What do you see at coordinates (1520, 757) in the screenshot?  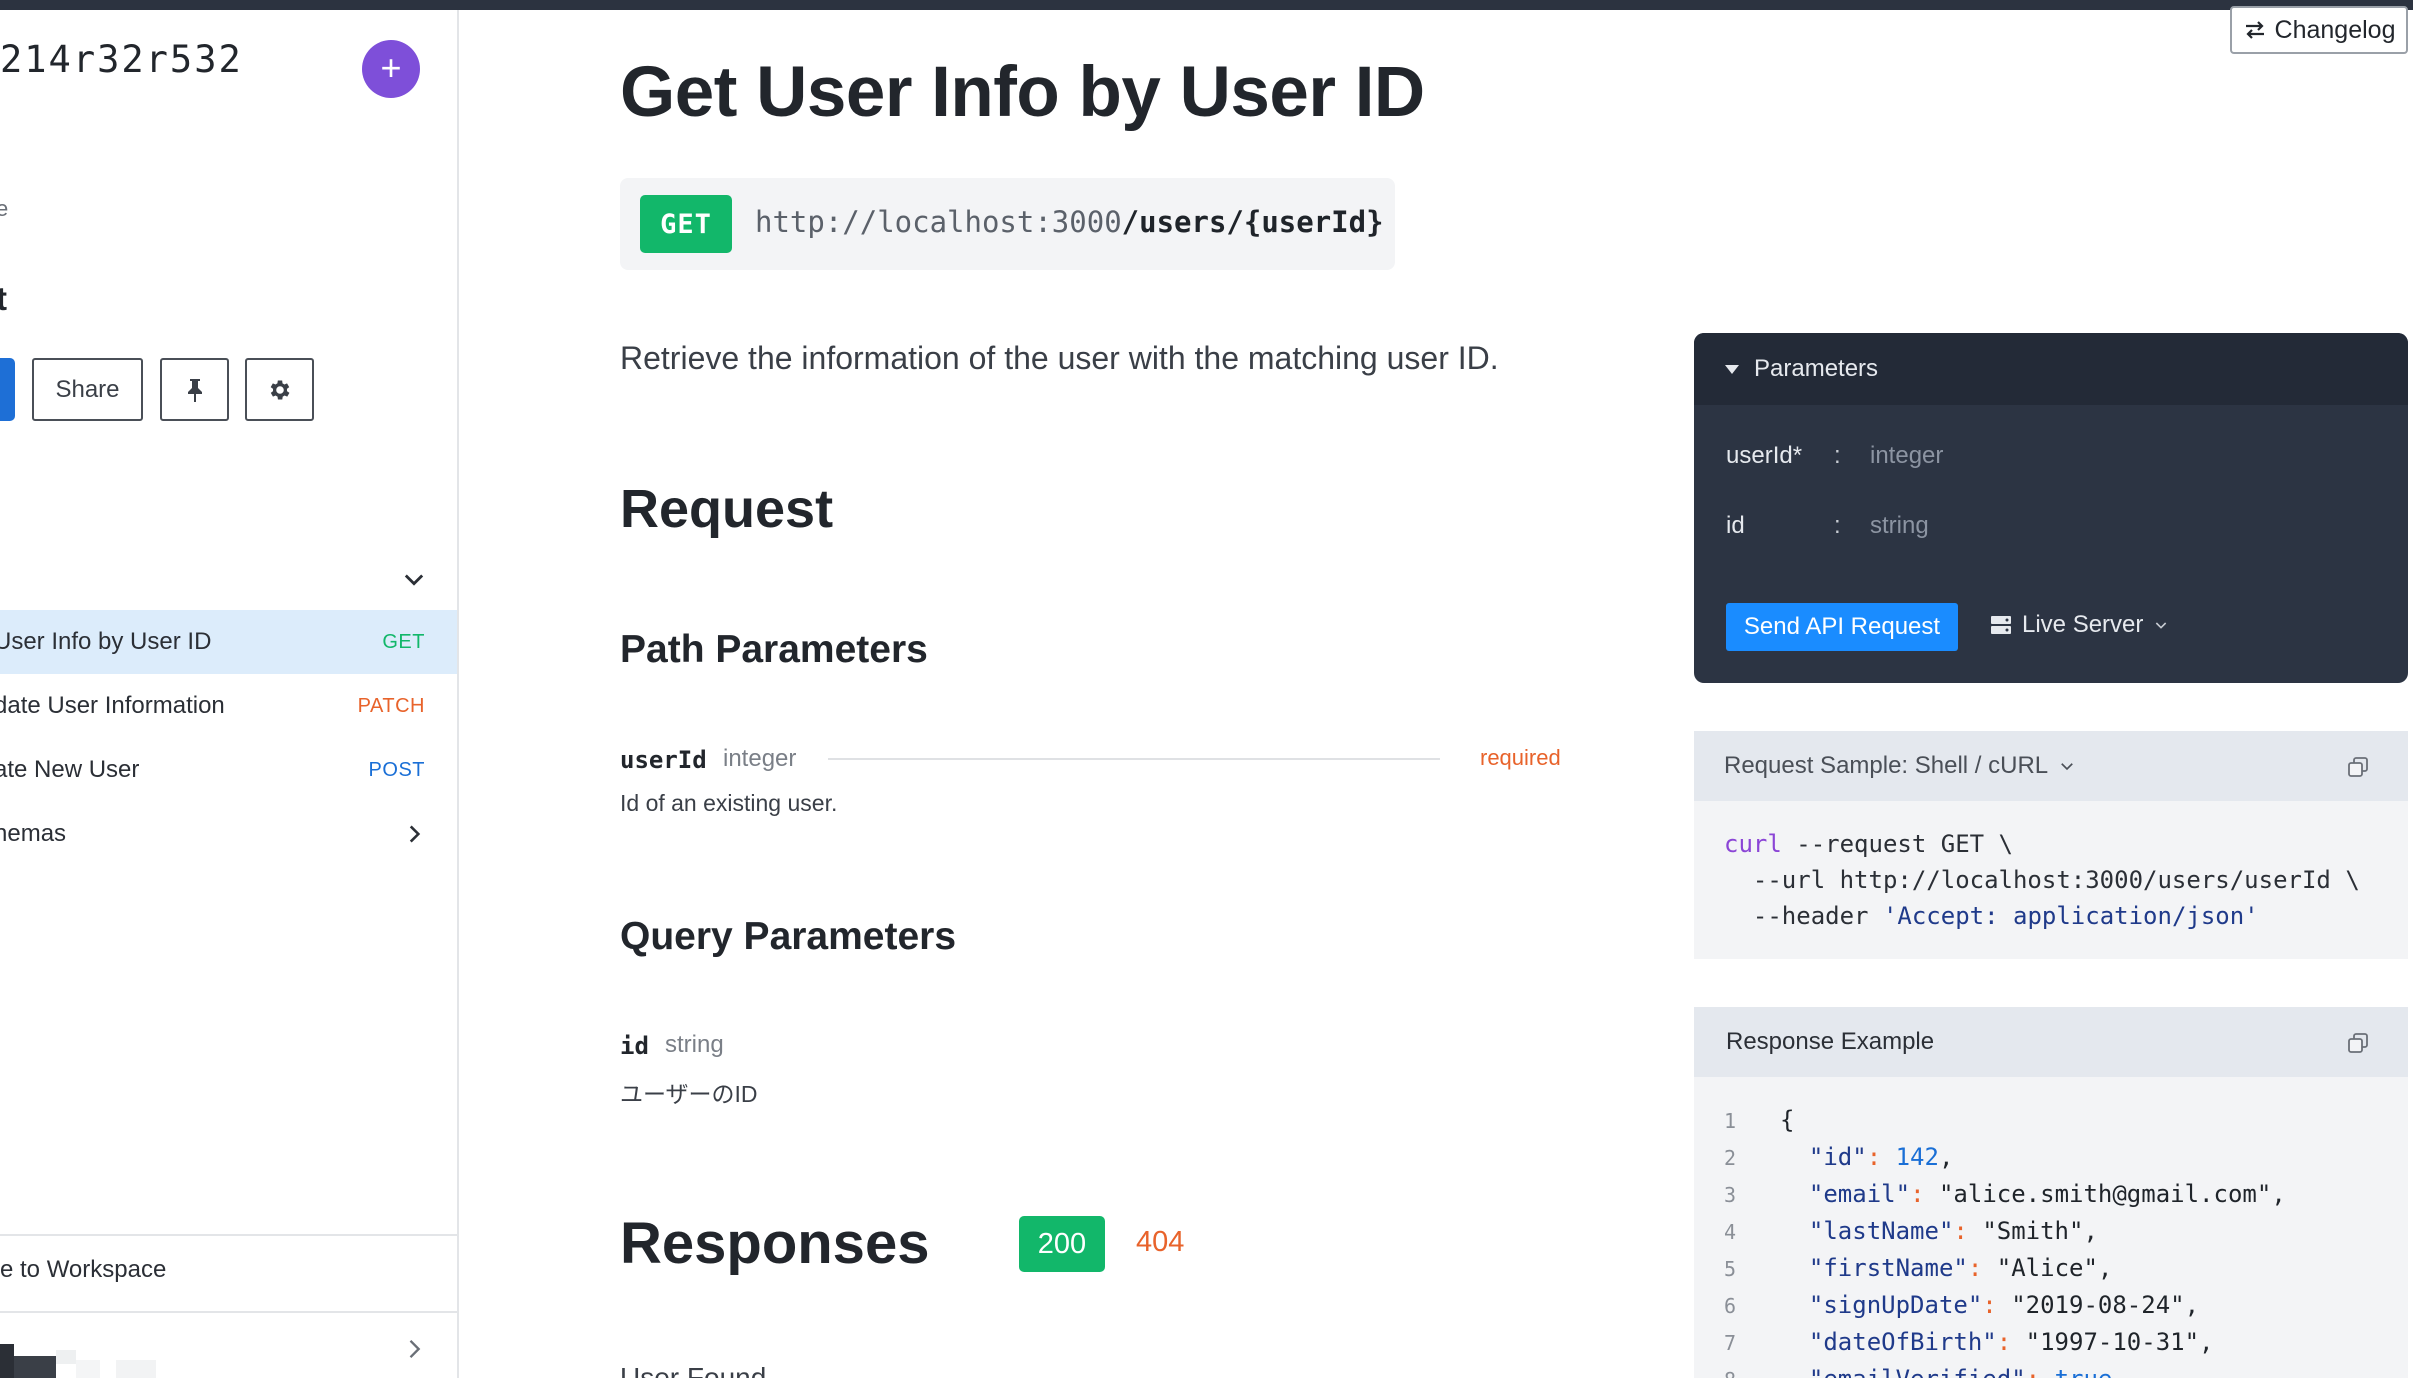 I see `required-badge: required` at bounding box center [1520, 757].